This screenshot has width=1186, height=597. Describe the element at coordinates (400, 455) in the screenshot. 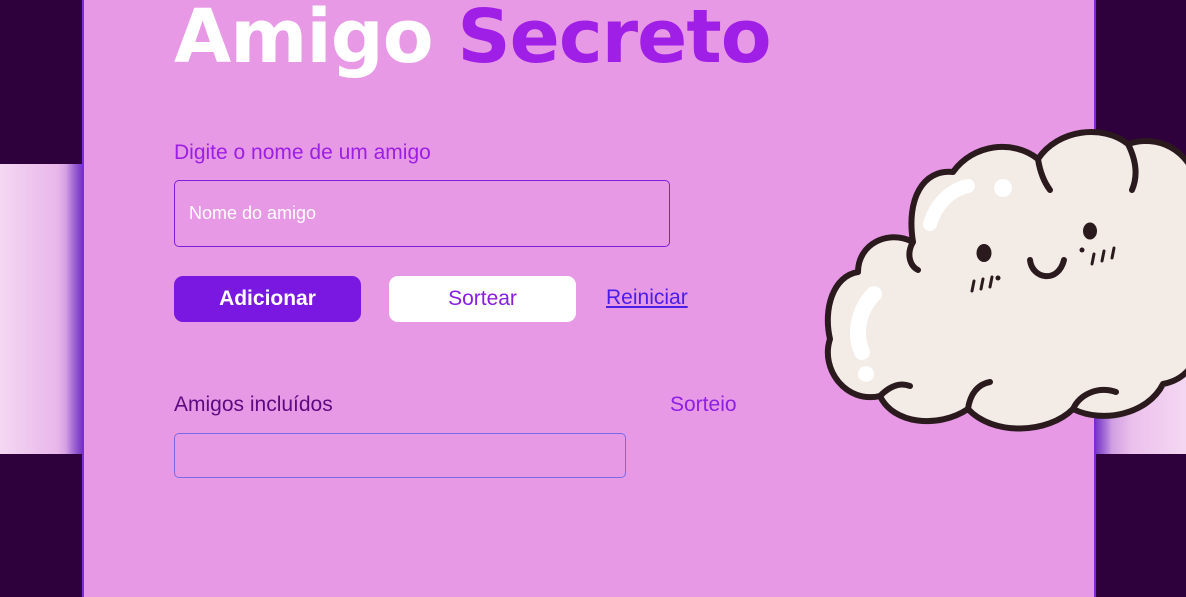

I see `friends-list` at that location.